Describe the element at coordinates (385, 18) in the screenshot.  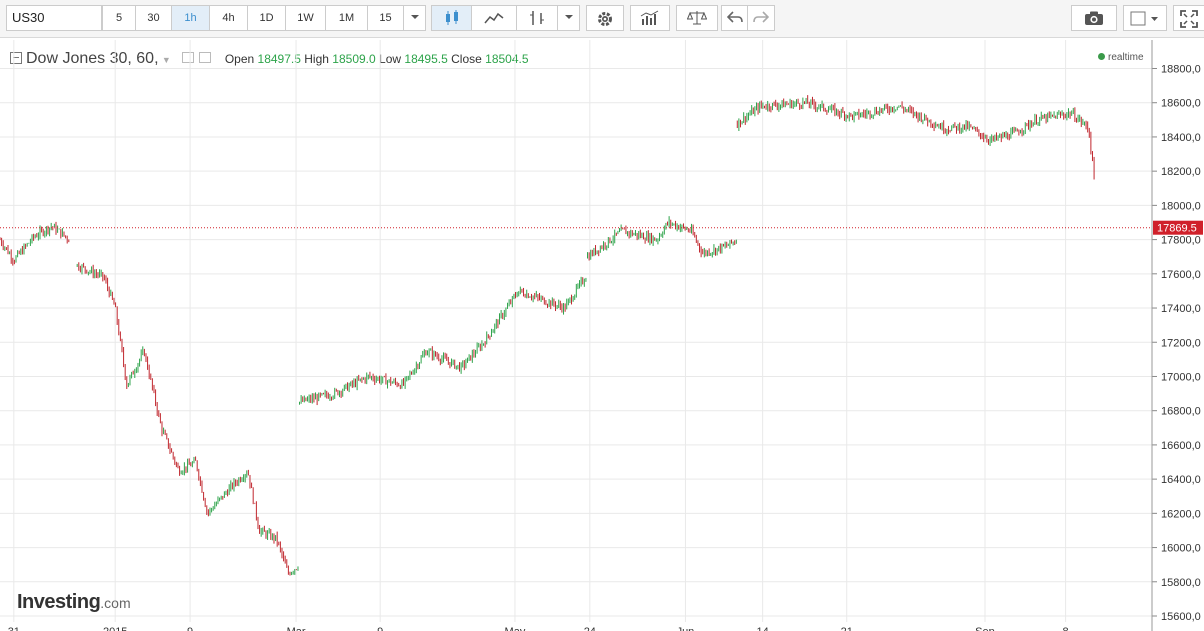
I see `interval-15-button: 15` at that location.